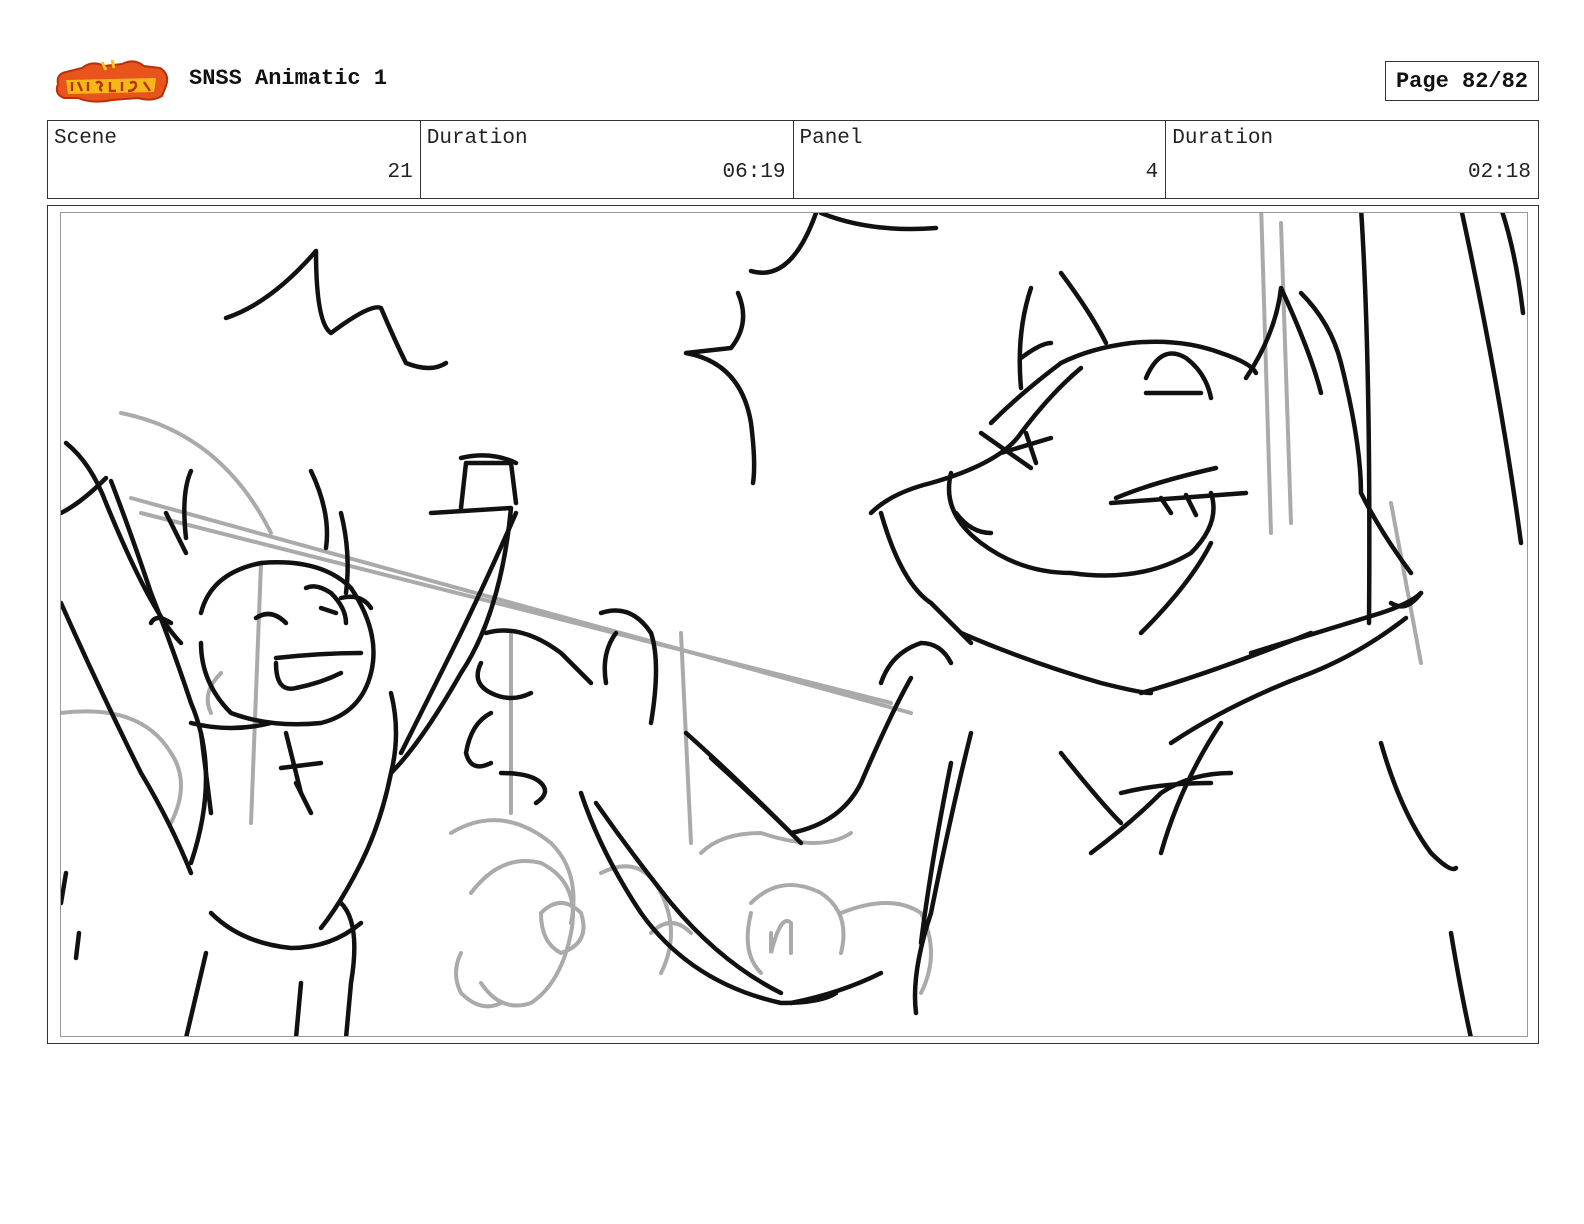 The height and width of the screenshot is (1224, 1584). I want to click on document-title: SNSS Animatic 1, so click(288, 78).